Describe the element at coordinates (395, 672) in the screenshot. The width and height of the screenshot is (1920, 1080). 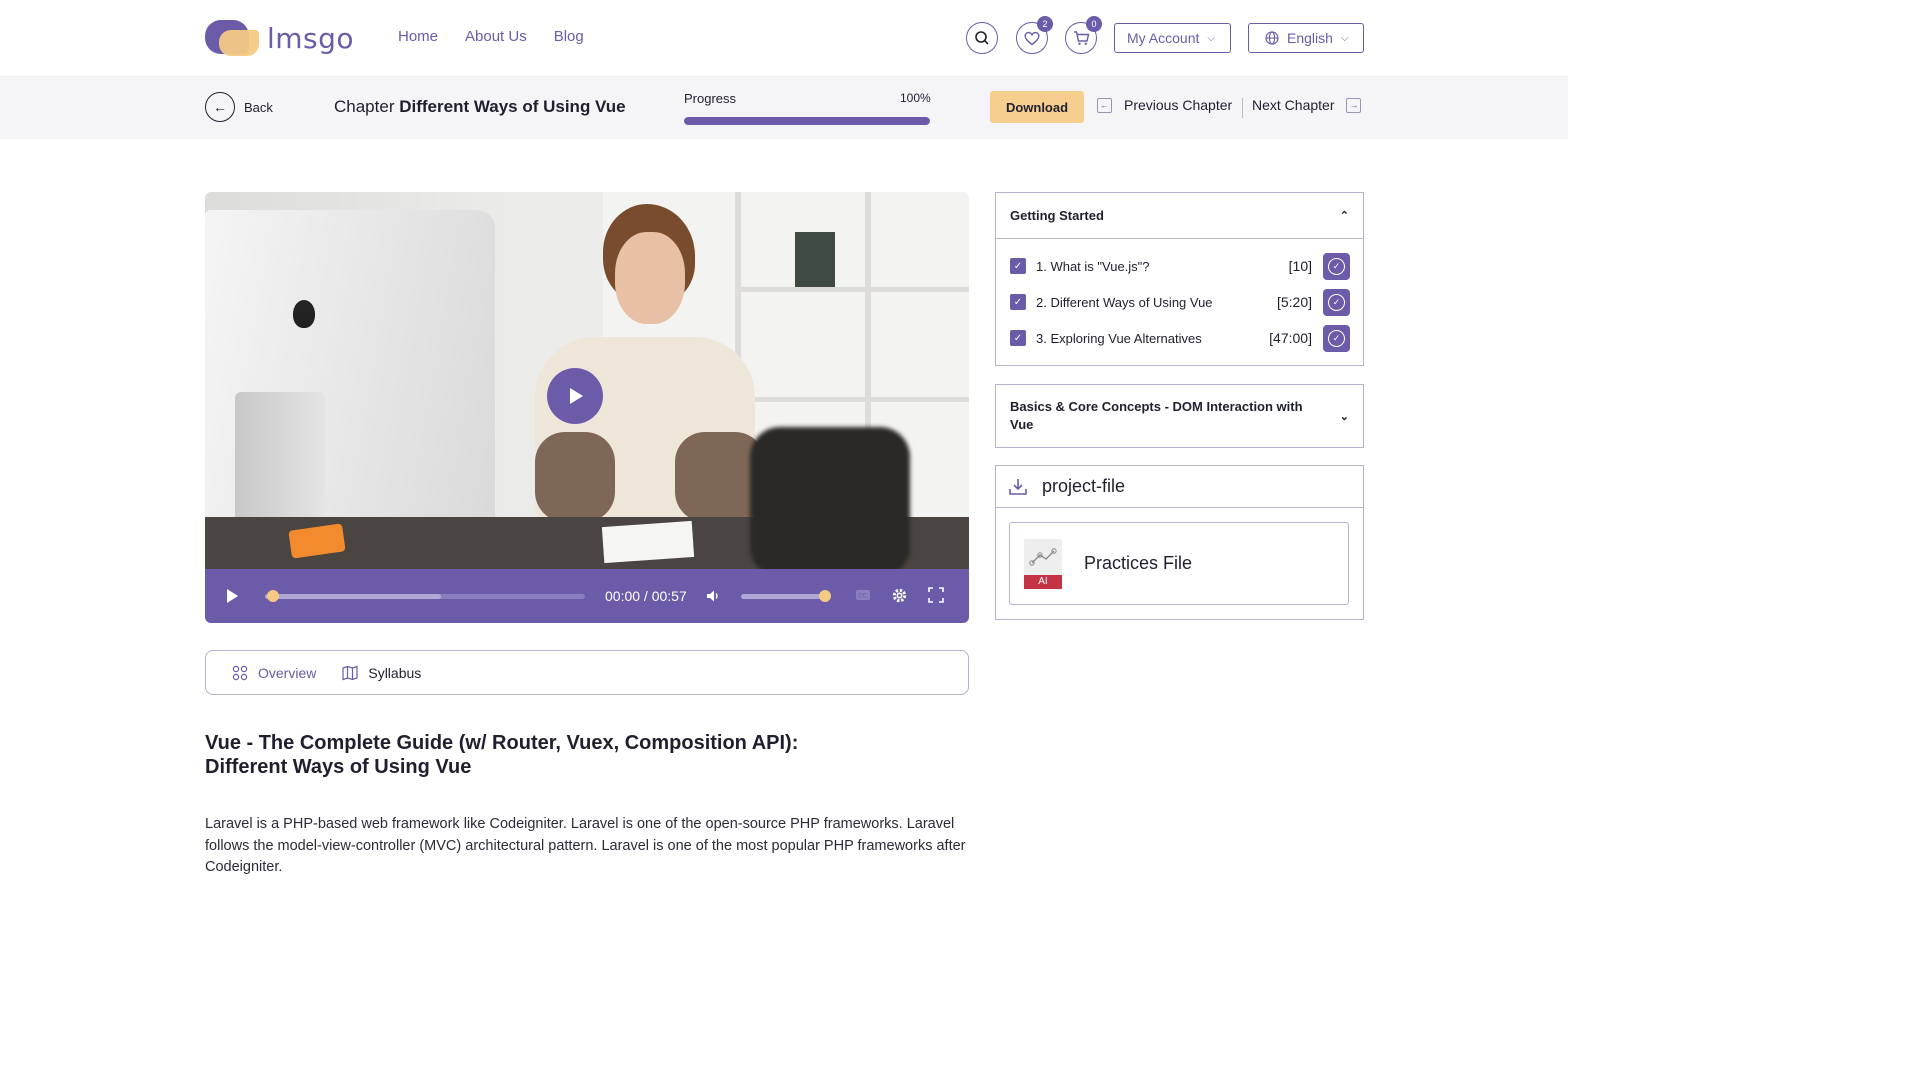
I see `tab-syllabus-label: Syllabus` at that location.